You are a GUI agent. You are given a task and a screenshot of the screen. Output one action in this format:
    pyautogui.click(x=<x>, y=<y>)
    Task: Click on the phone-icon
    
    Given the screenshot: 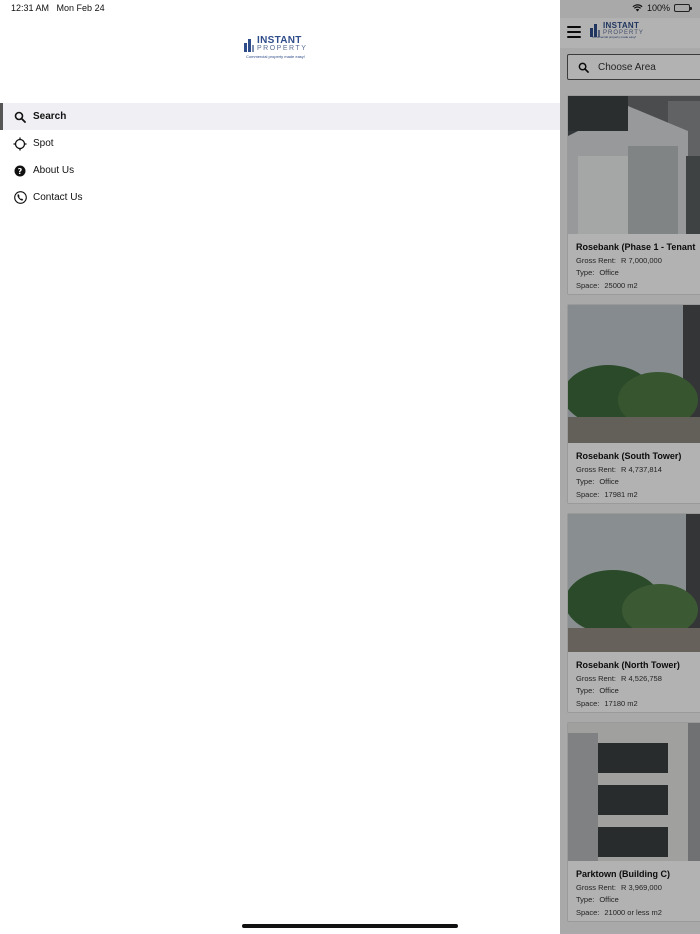 What is the action you would take?
    pyautogui.click(x=20, y=198)
    